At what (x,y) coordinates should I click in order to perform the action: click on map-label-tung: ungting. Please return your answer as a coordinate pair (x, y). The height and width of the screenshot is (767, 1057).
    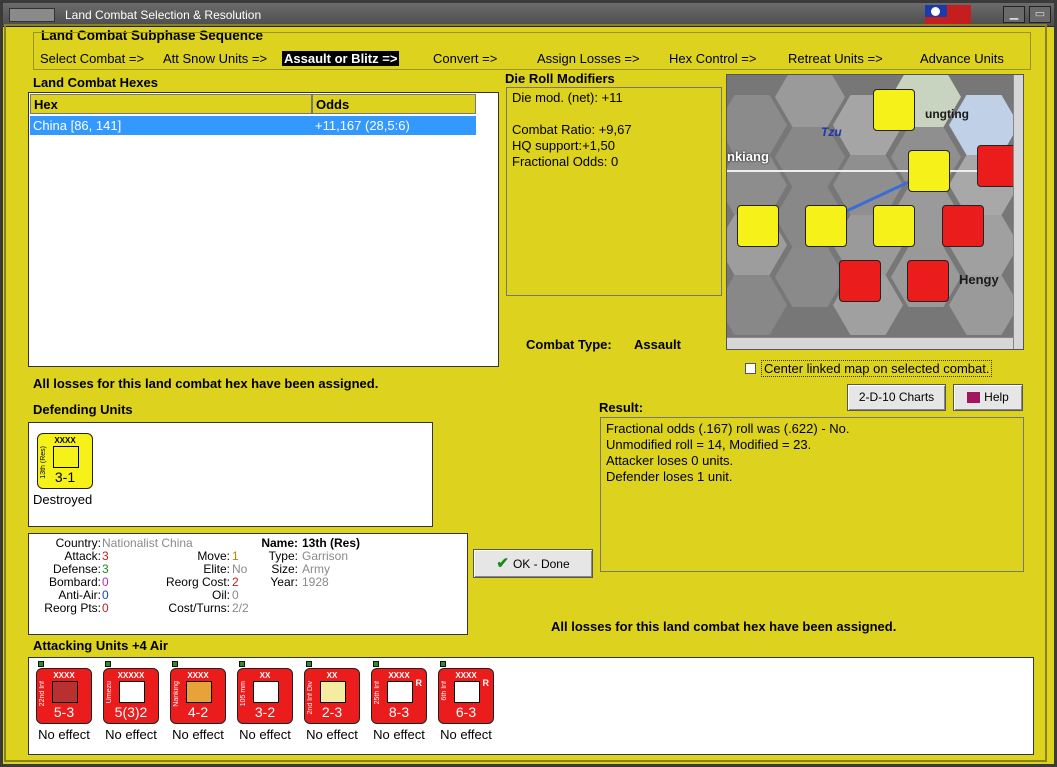
    Looking at the image, I should click on (947, 114).